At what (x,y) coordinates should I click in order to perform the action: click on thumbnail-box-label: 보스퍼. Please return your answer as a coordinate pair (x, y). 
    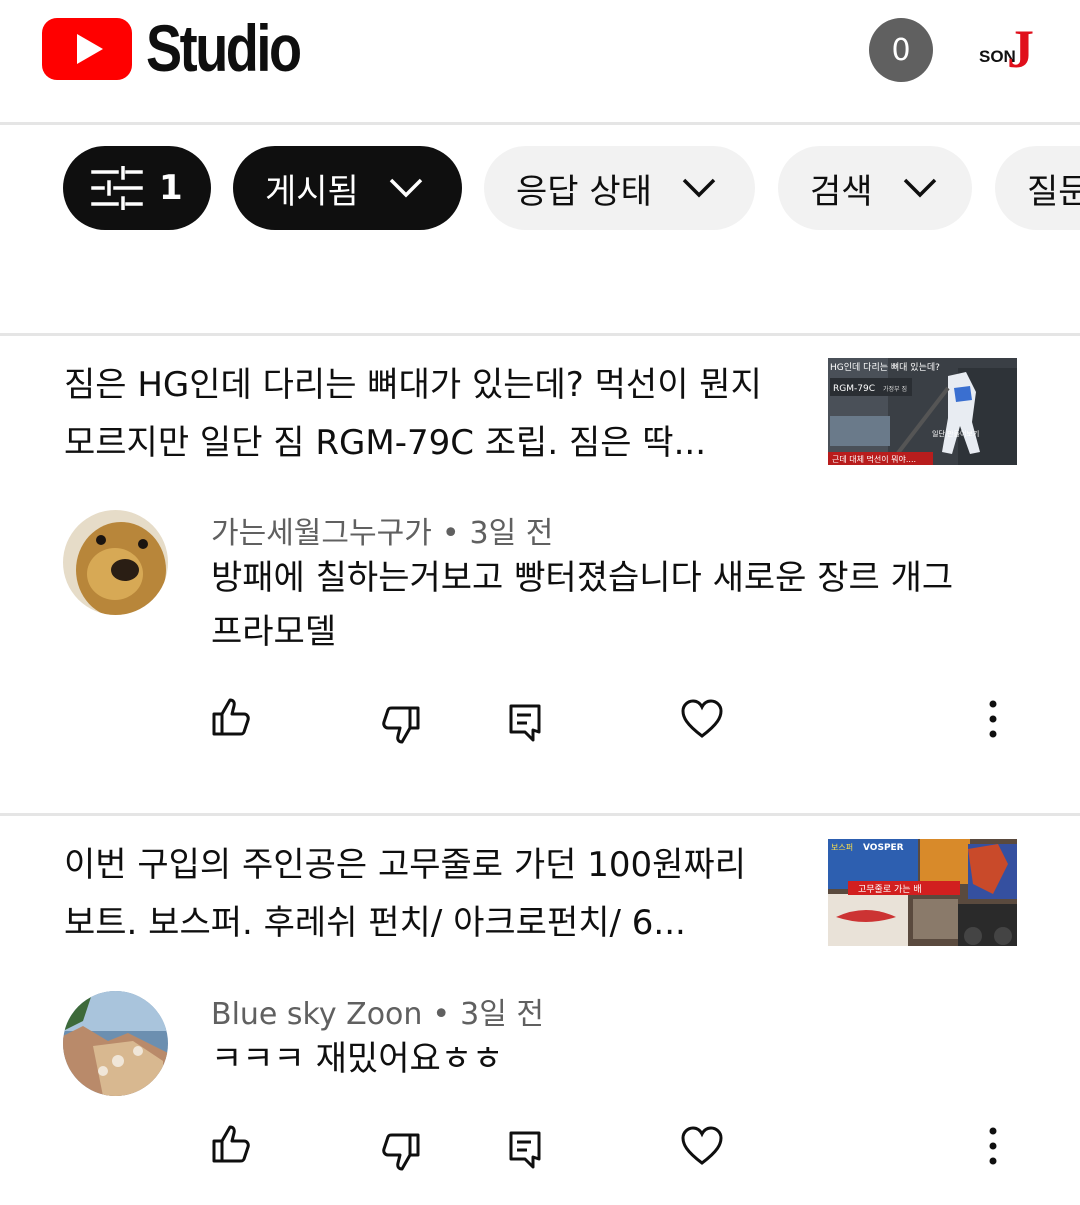
    Looking at the image, I should click on (842, 847).